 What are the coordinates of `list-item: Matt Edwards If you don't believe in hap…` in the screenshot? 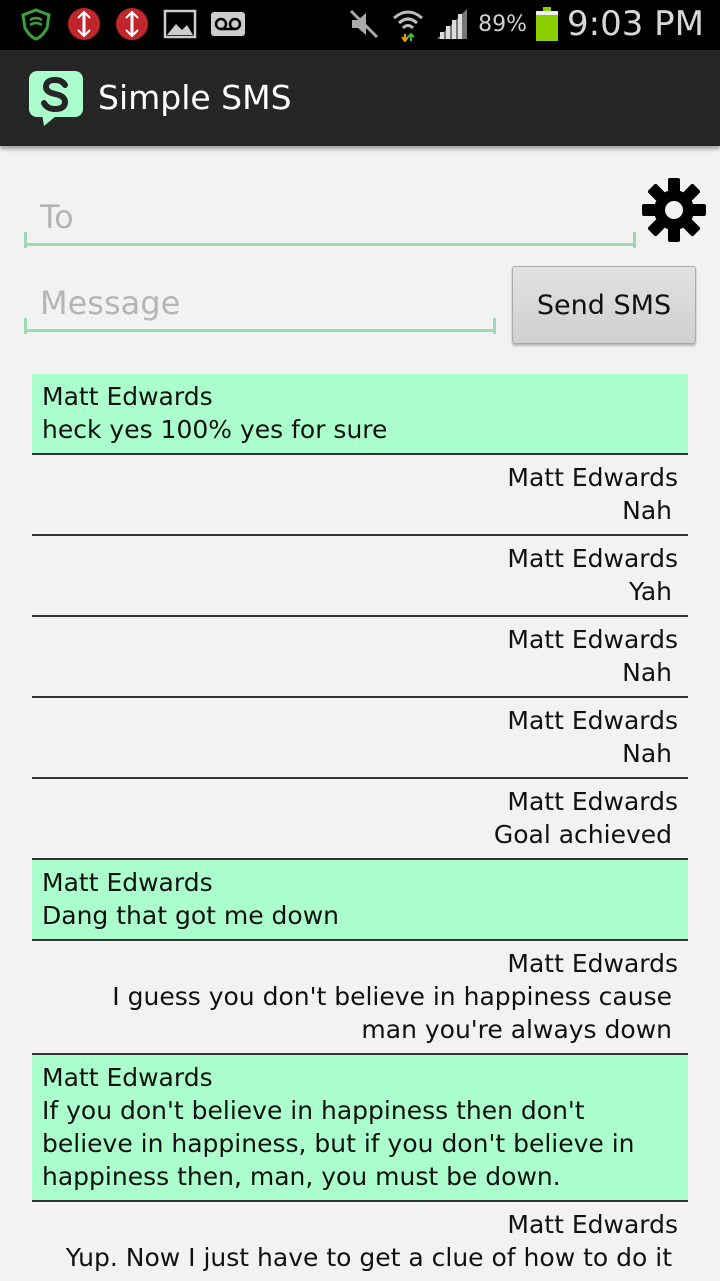 It's located at (360, 1128).